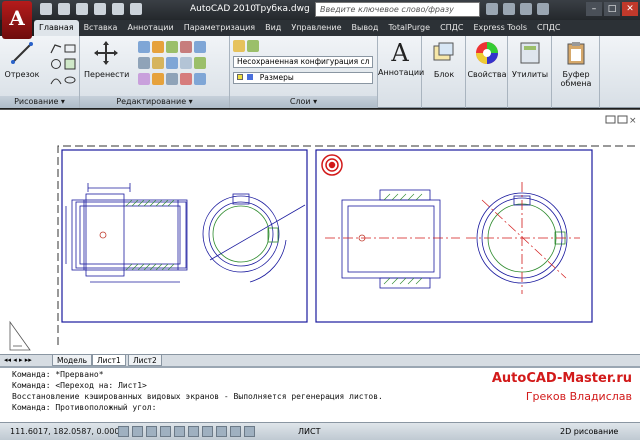 The height and width of the screenshot is (440, 640). What do you see at coordinates (151, 431) in the screenshot?
I see `ortho-toggle-icon` at bounding box center [151, 431].